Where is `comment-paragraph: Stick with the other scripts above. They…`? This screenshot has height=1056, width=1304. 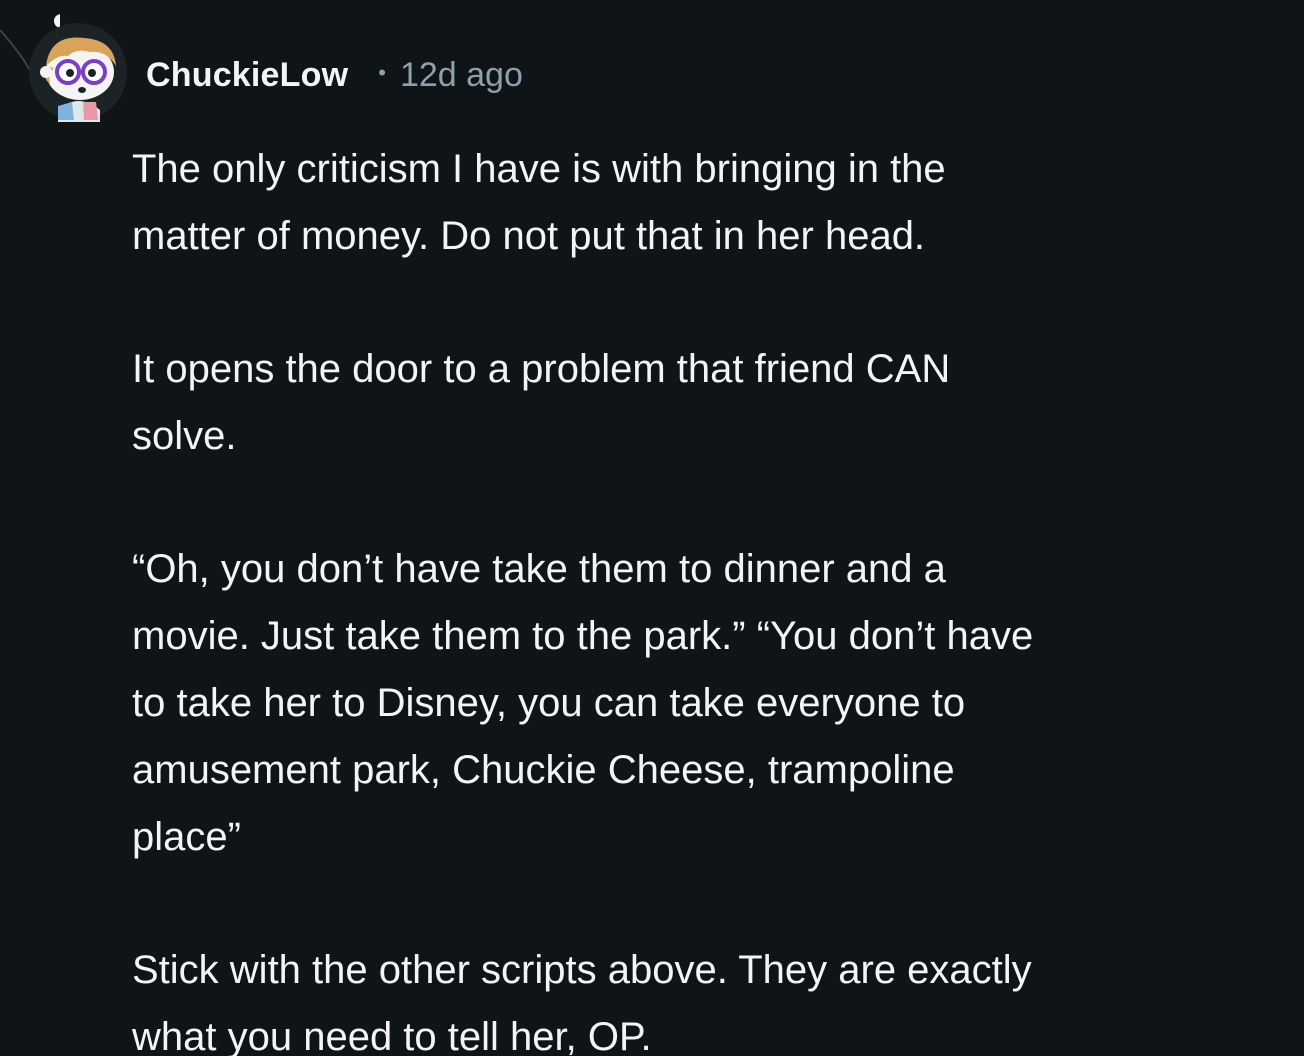
comment-paragraph: Stick with the other scripts above. They… is located at coordinates (582, 1002).